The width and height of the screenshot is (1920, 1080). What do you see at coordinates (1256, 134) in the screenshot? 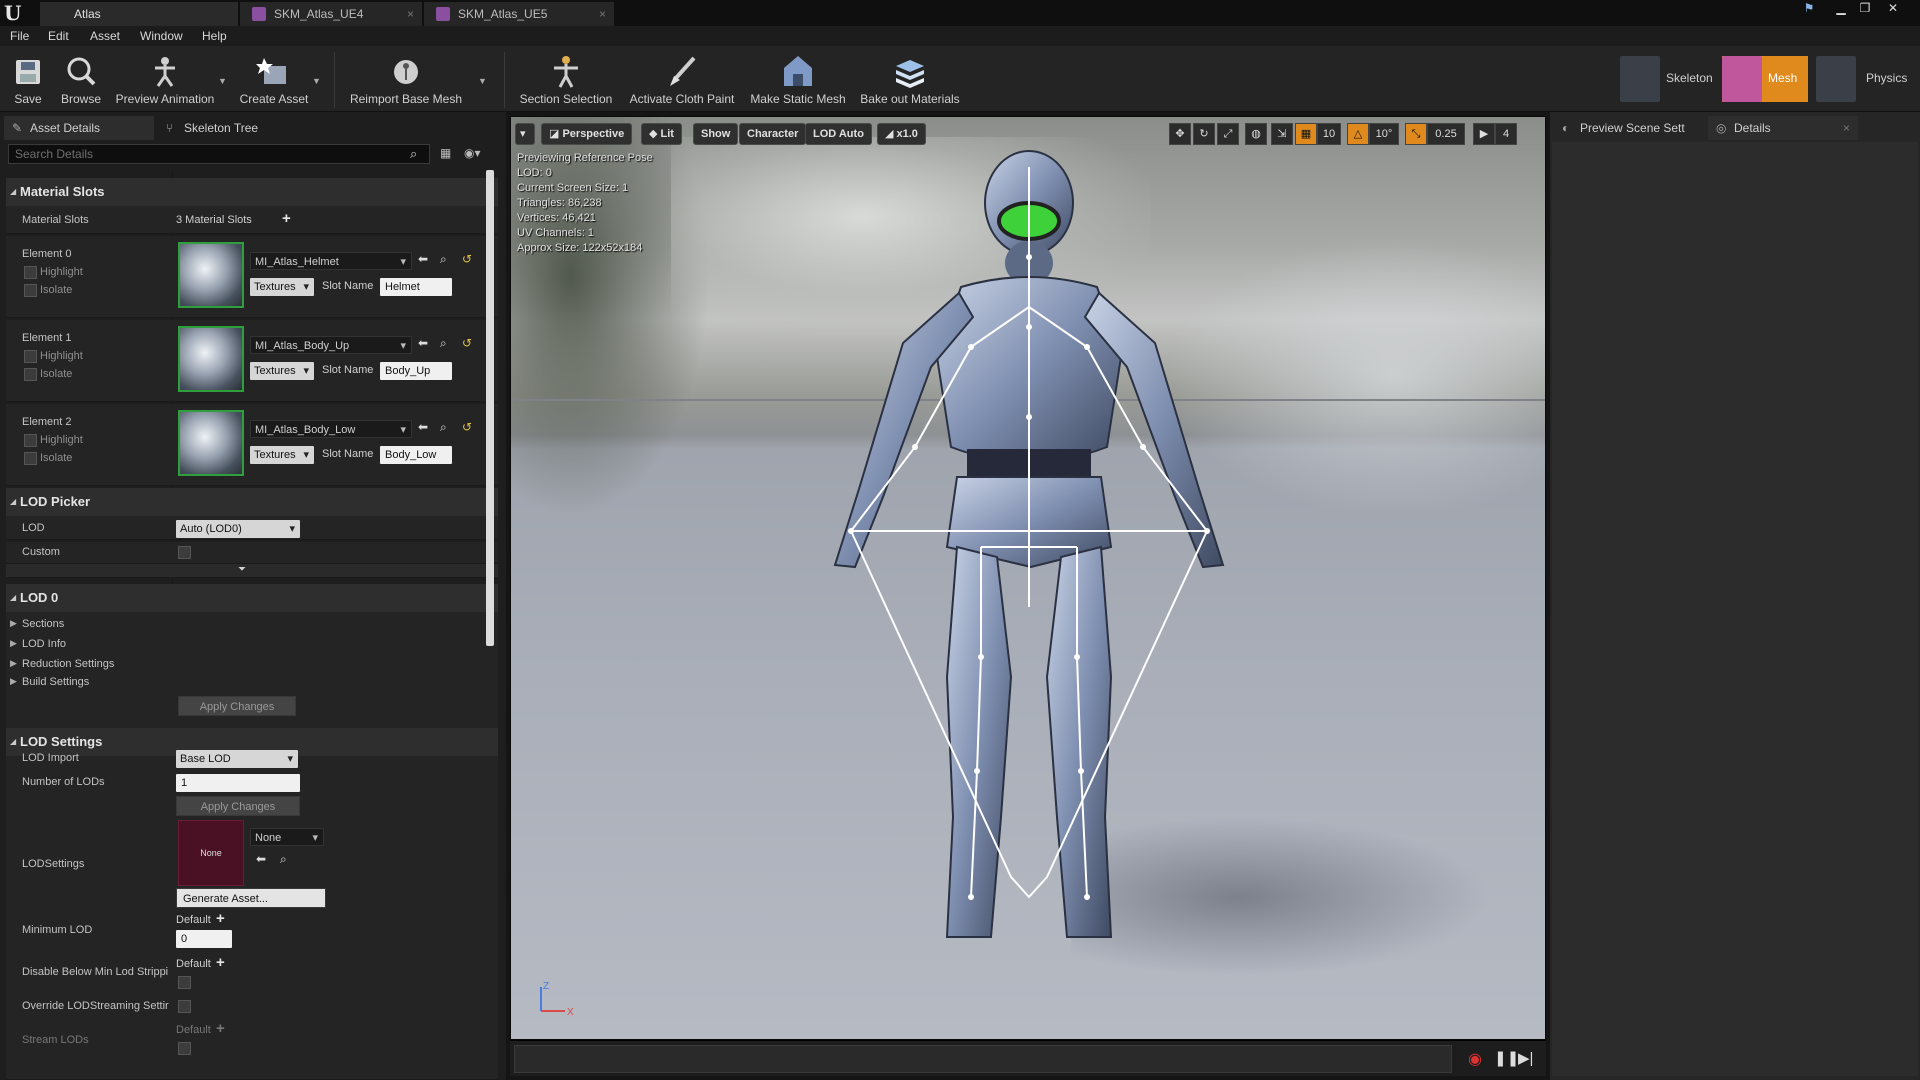
I see `world-local-icon: ◍` at bounding box center [1256, 134].